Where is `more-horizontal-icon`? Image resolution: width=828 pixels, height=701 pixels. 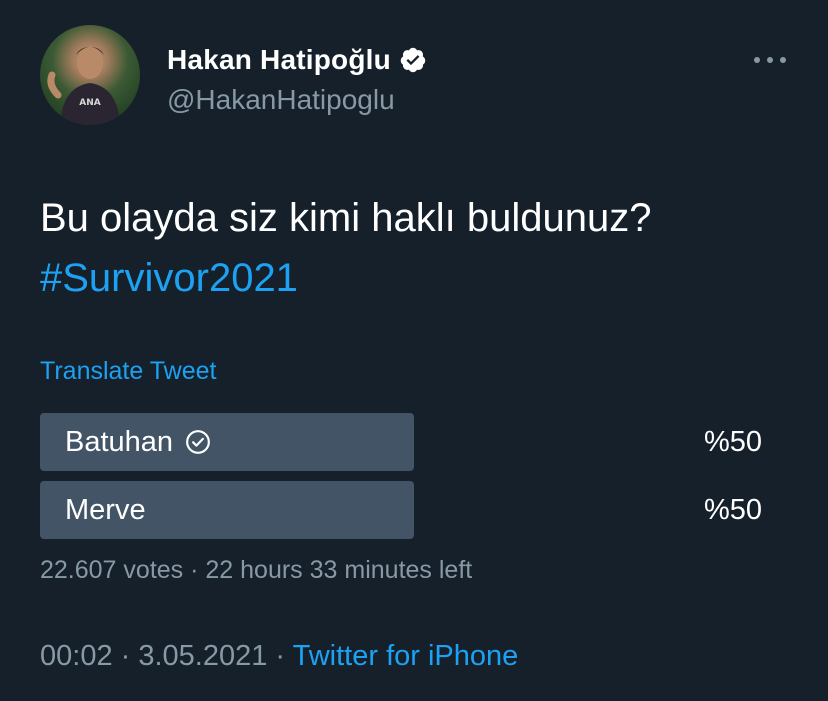
more-horizontal-icon is located at coordinates (770, 60).